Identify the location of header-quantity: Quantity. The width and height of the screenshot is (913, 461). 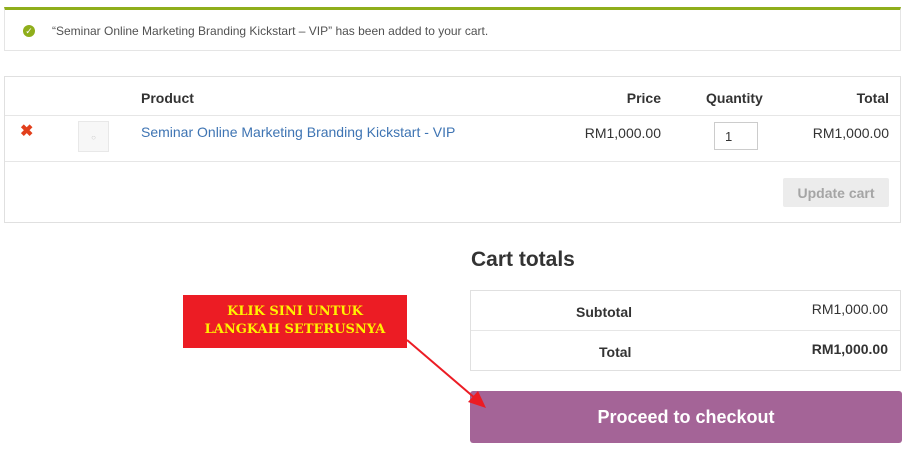
(734, 98).